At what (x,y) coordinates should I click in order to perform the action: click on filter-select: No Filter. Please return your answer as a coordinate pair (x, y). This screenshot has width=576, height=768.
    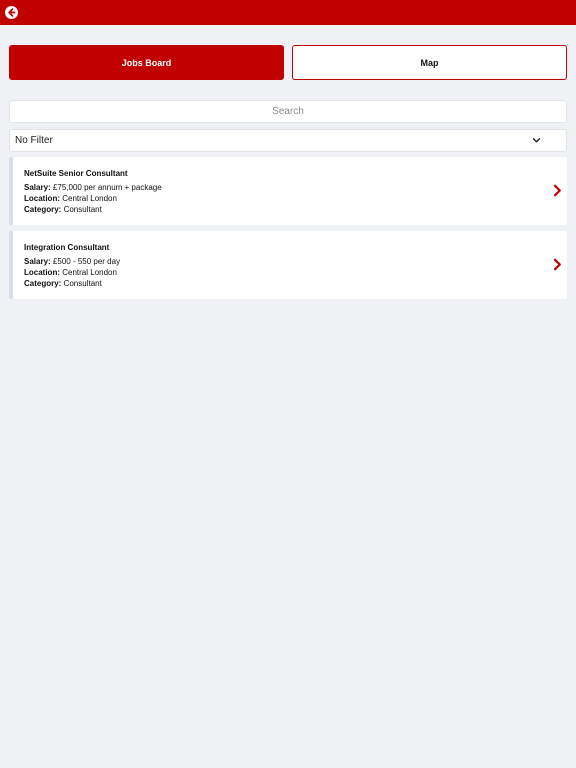
    Looking at the image, I should click on (288, 140).